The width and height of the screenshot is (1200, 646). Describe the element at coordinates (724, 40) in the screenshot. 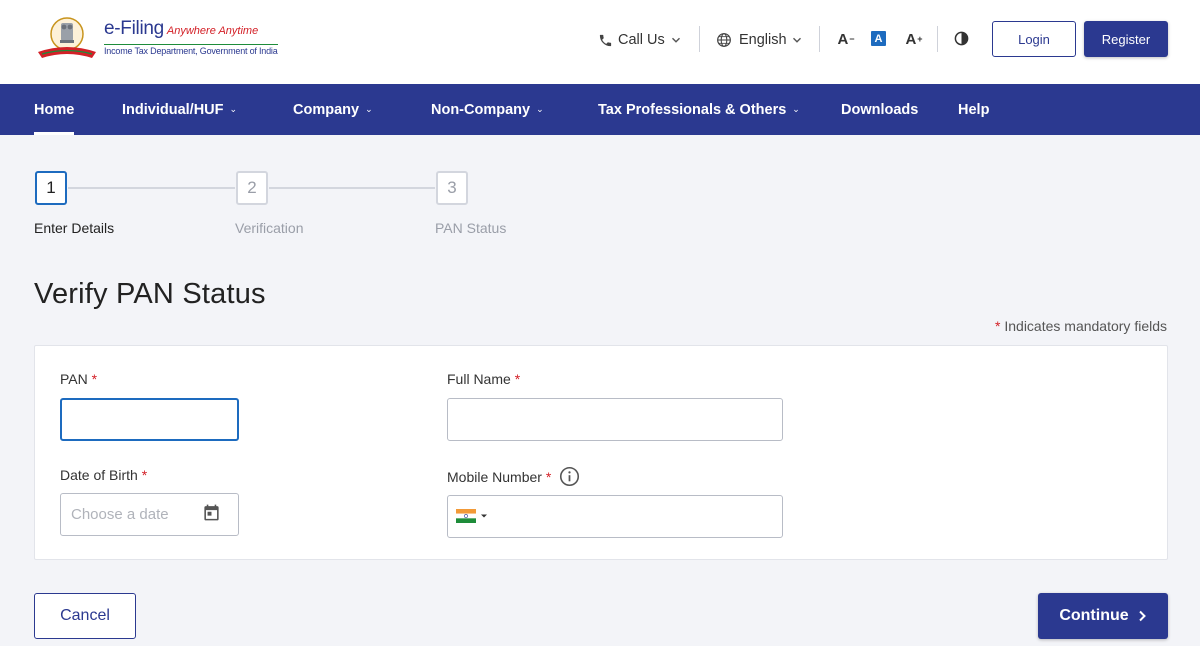

I see `globe-icon` at that location.